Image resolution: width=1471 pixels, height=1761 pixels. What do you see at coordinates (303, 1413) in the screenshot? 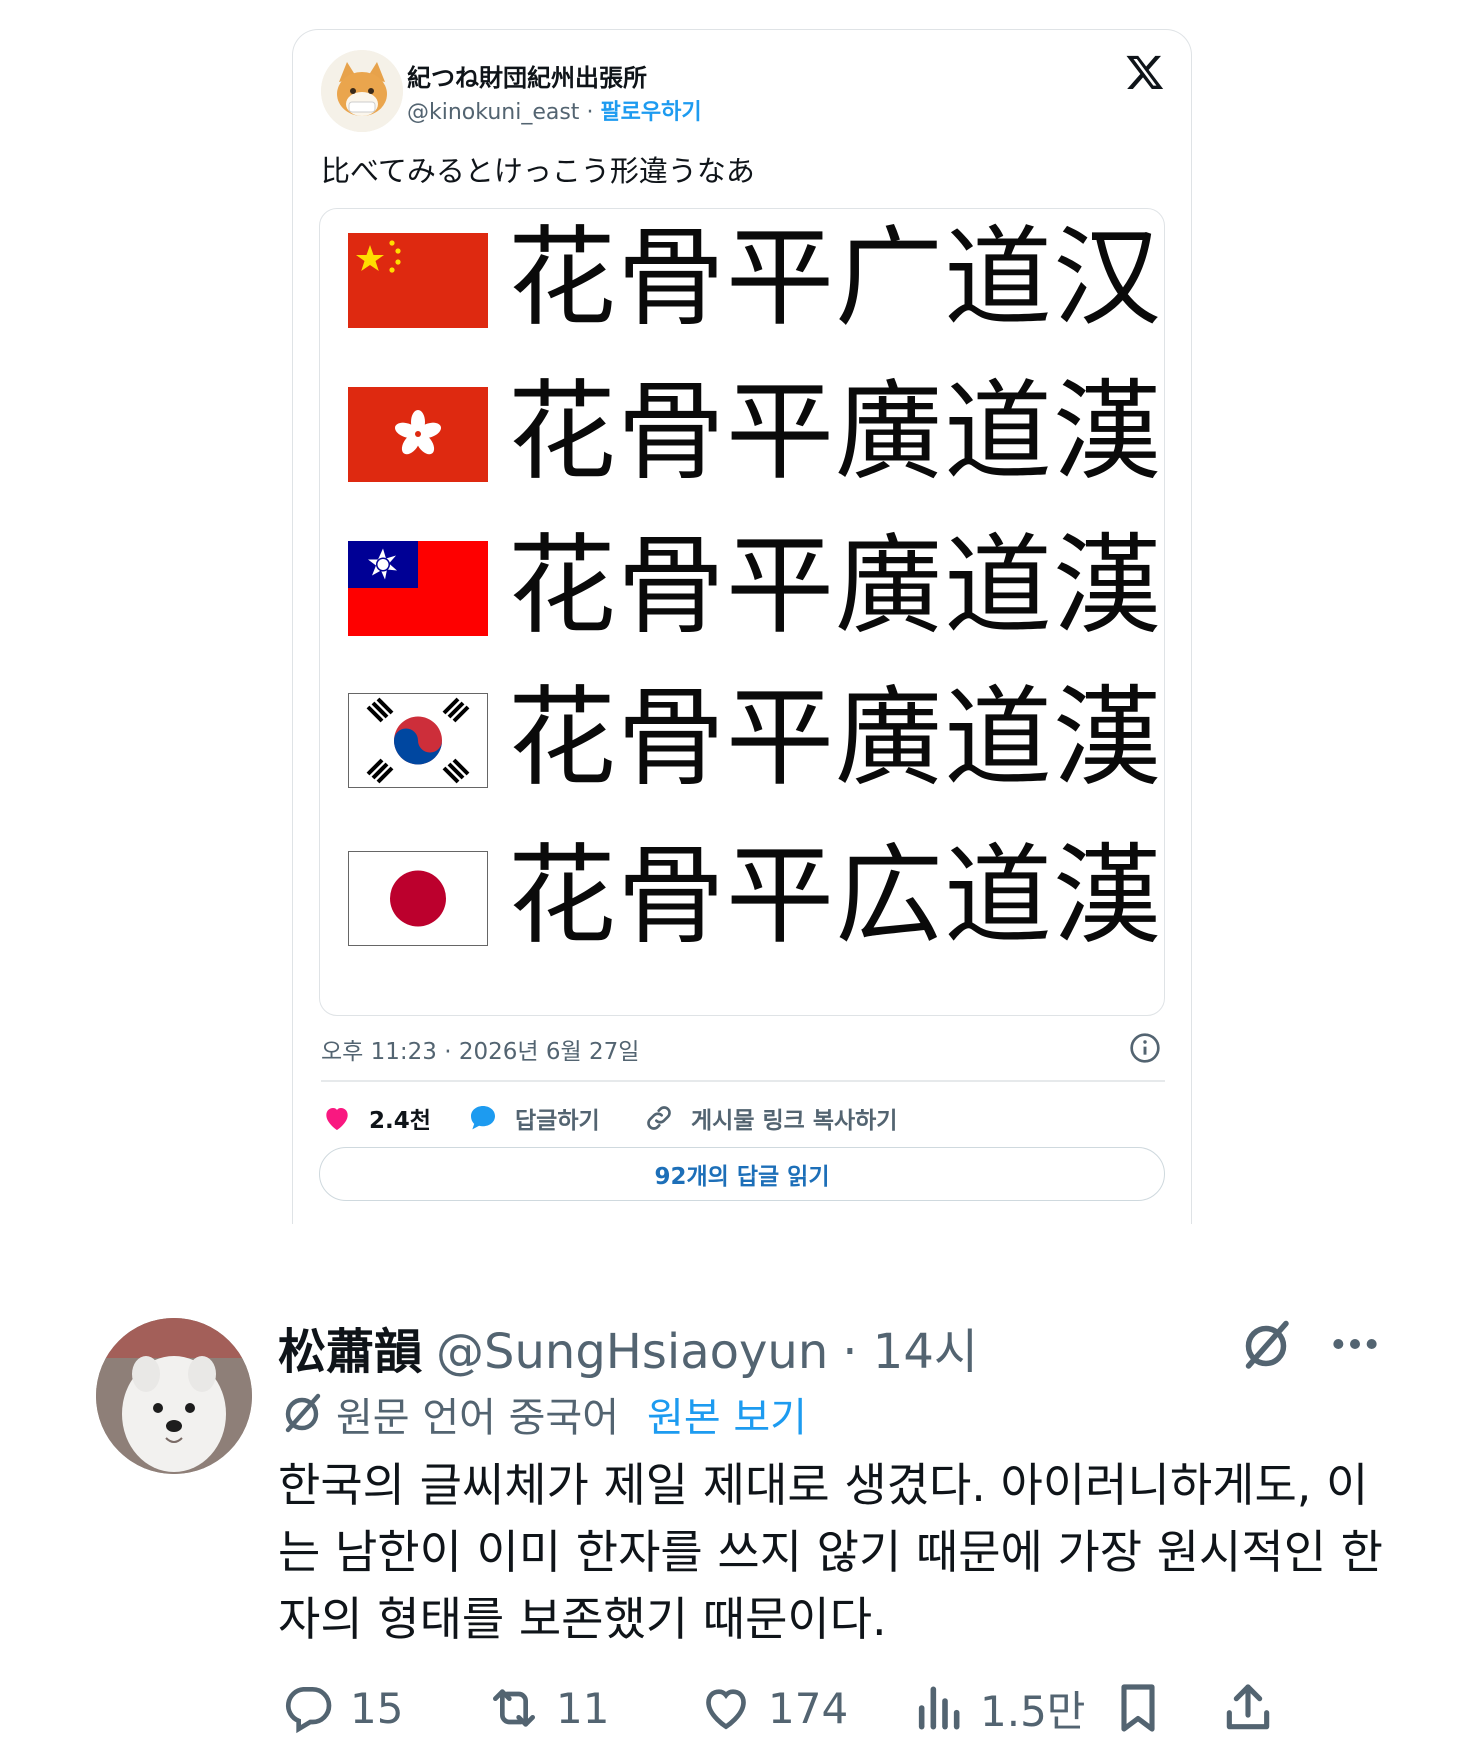
I see `translate-icon` at bounding box center [303, 1413].